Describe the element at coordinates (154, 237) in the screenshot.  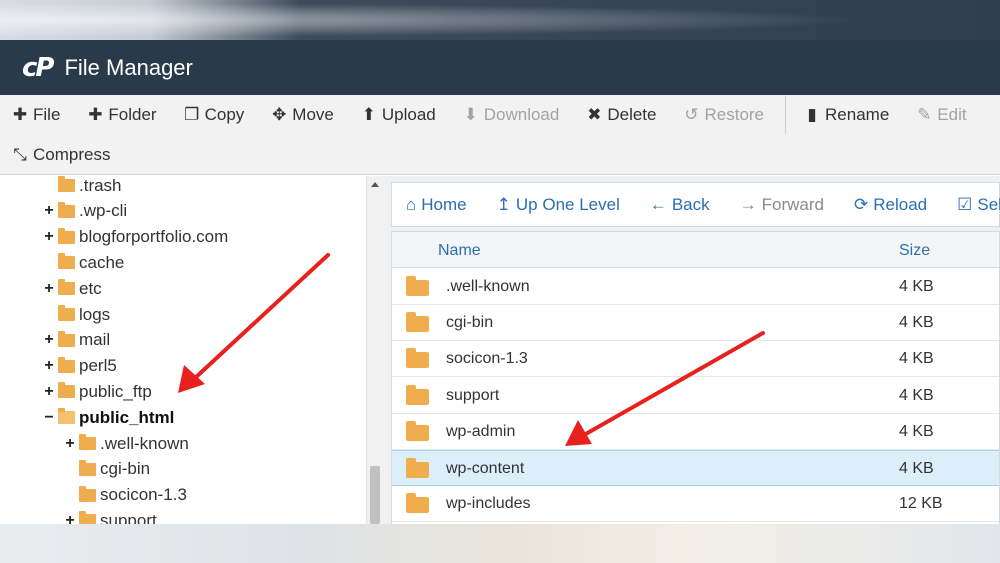
I see `tree-item-label: blogforportfolio.com` at that location.